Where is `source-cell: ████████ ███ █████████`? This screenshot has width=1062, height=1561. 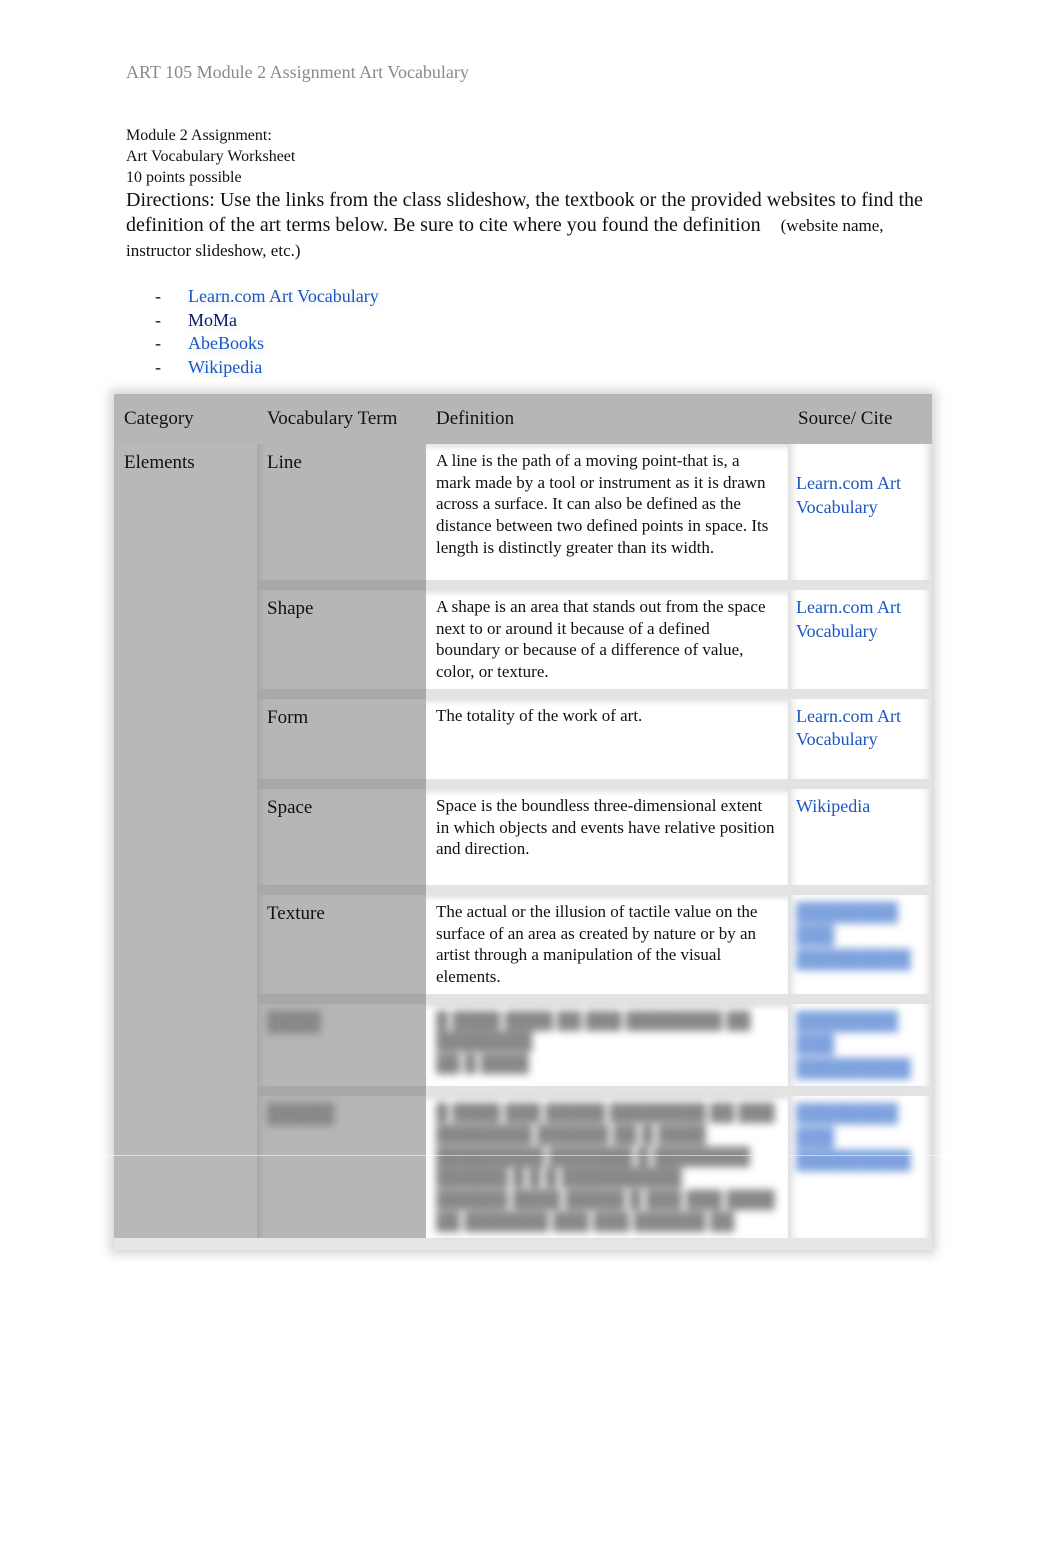
source-cell: ████████ ███ █████████ is located at coordinates (860, 944).